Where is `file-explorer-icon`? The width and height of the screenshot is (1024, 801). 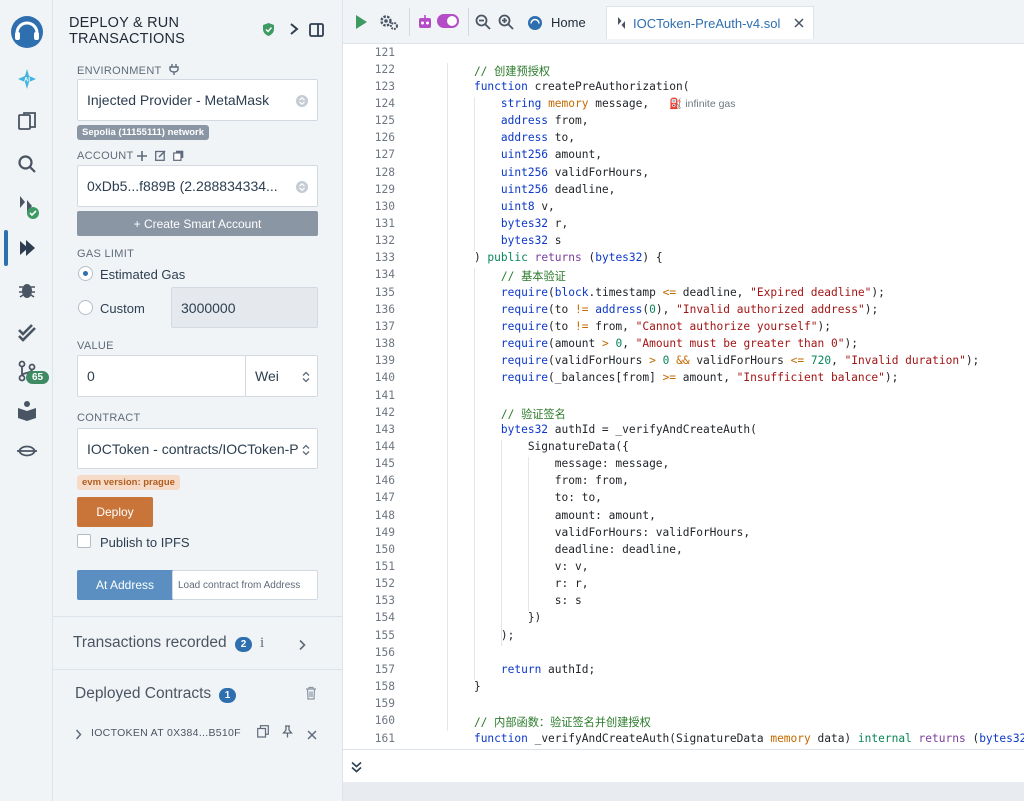
file-explorer-icon is located at coordinates (27, 121).